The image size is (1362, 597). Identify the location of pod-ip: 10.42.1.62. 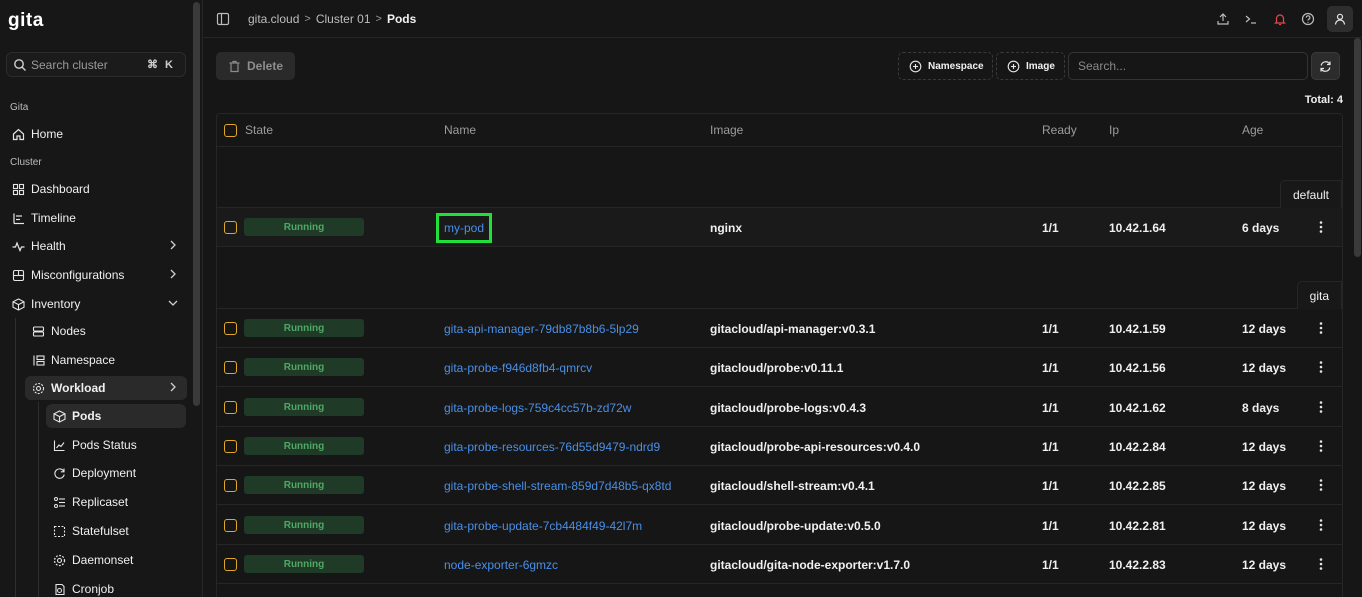
(1137, 408).